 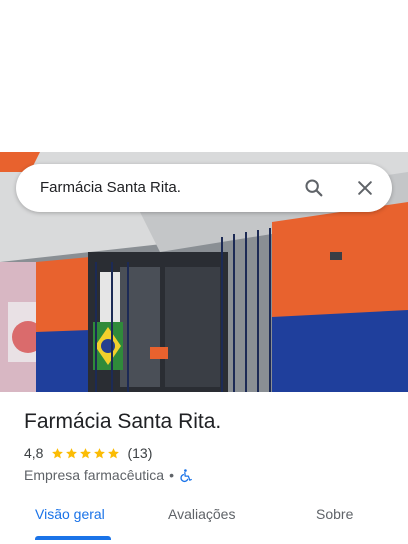 I want to click on search-button, so click(x=314, y=188).